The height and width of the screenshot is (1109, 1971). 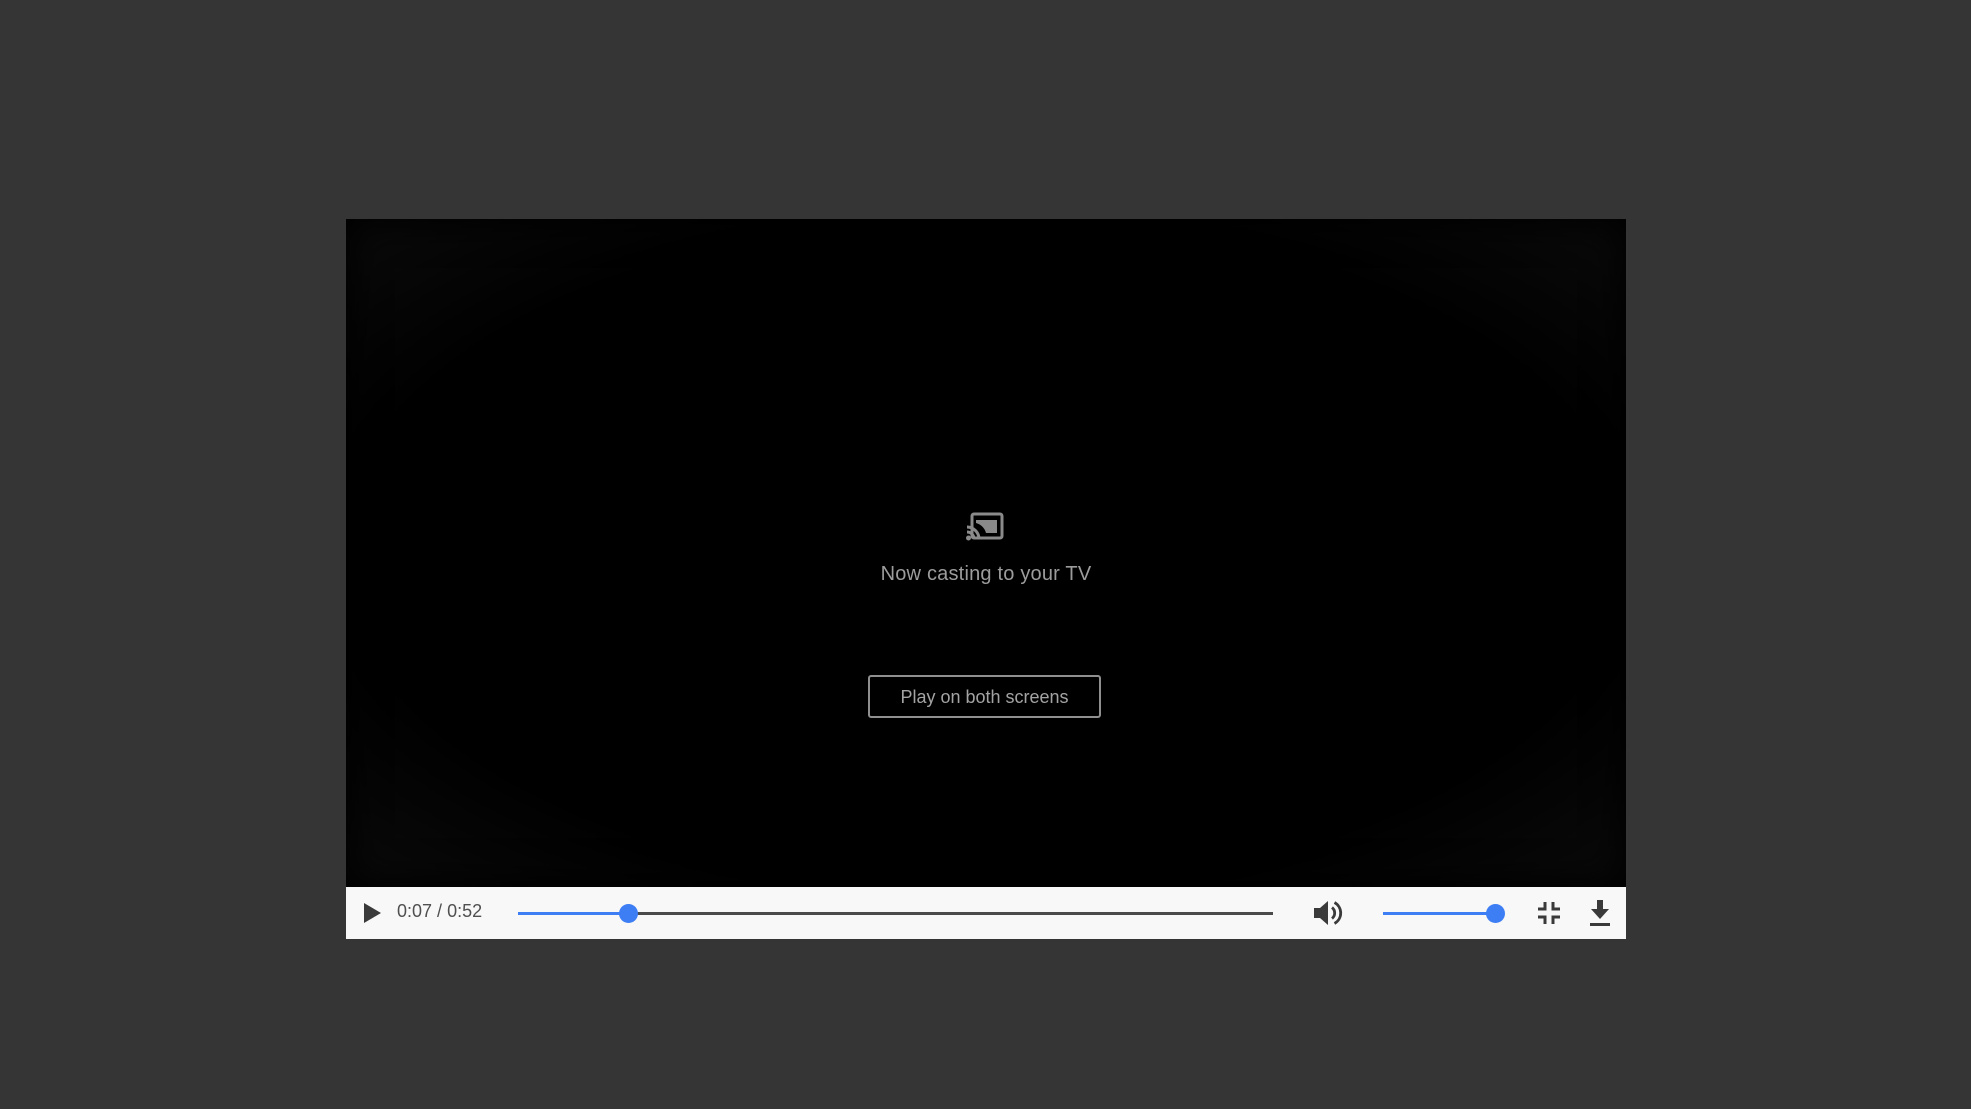 I want to click on media-controls-bar: 0:07/0:52, so click(x=986, y=913).